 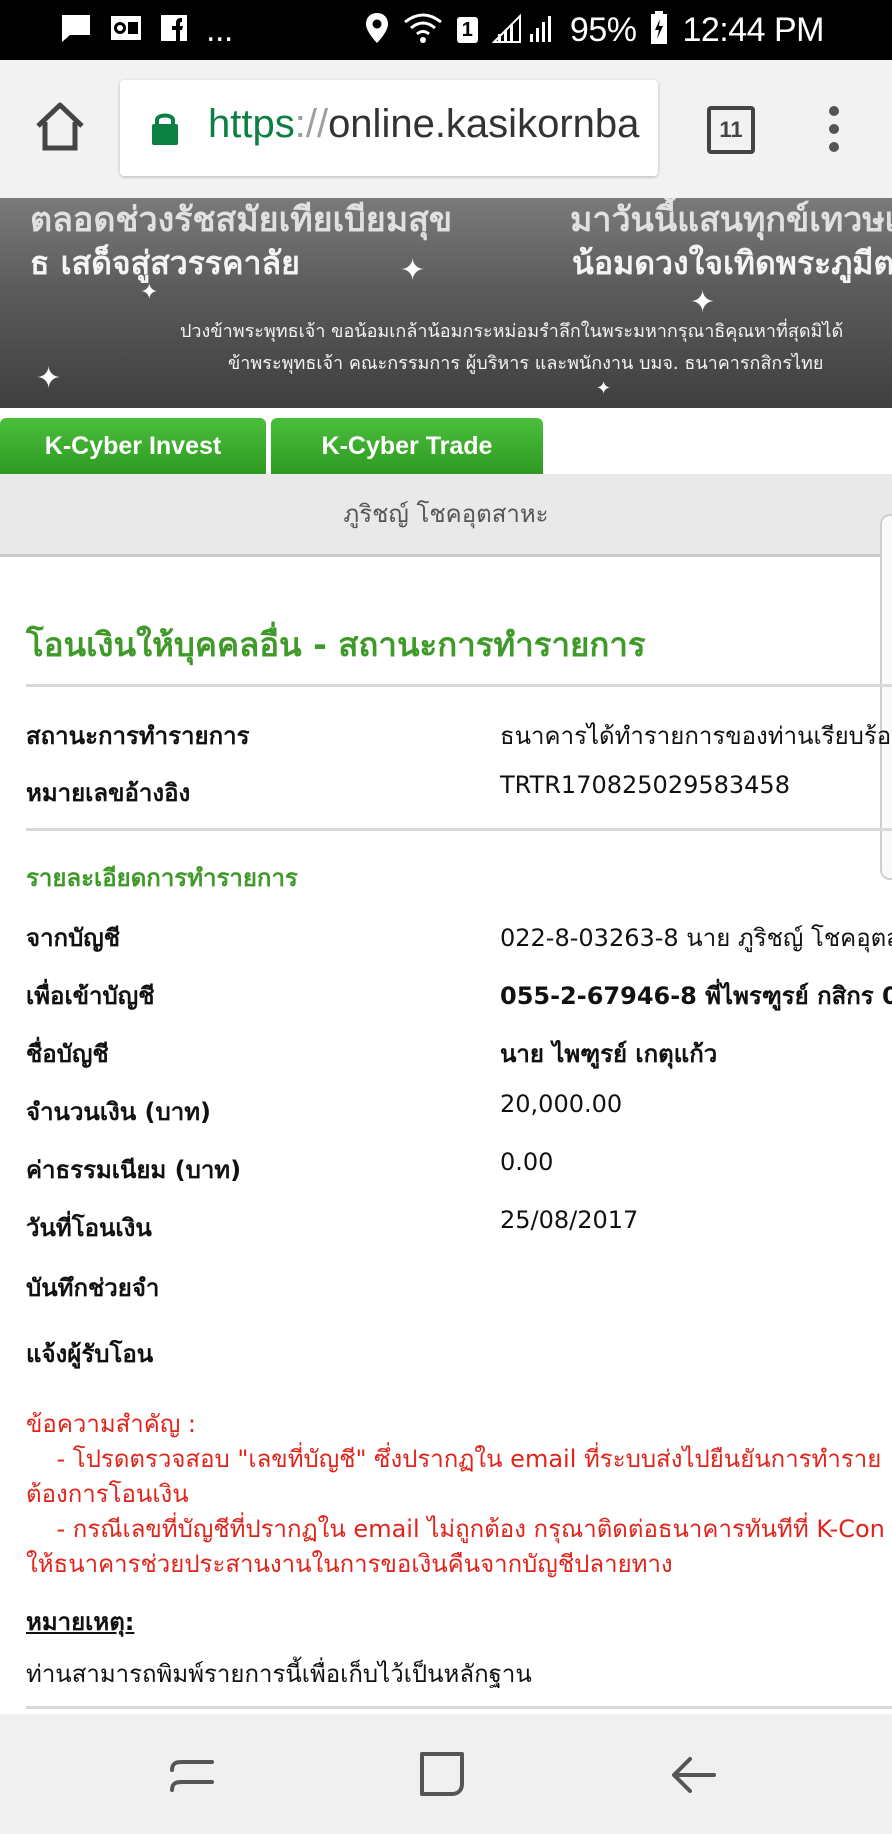 I want to click on facebook-icon, so click(x=174, y=30).